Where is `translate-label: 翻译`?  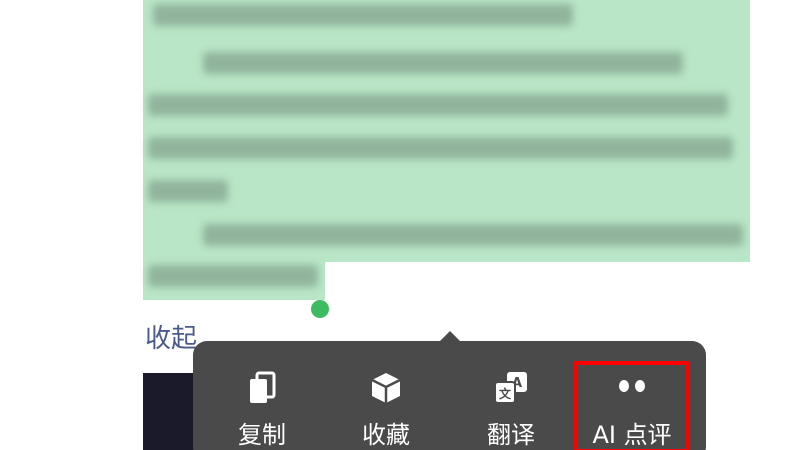 translate-label: 翻译 is located at coordinates (511, 435).